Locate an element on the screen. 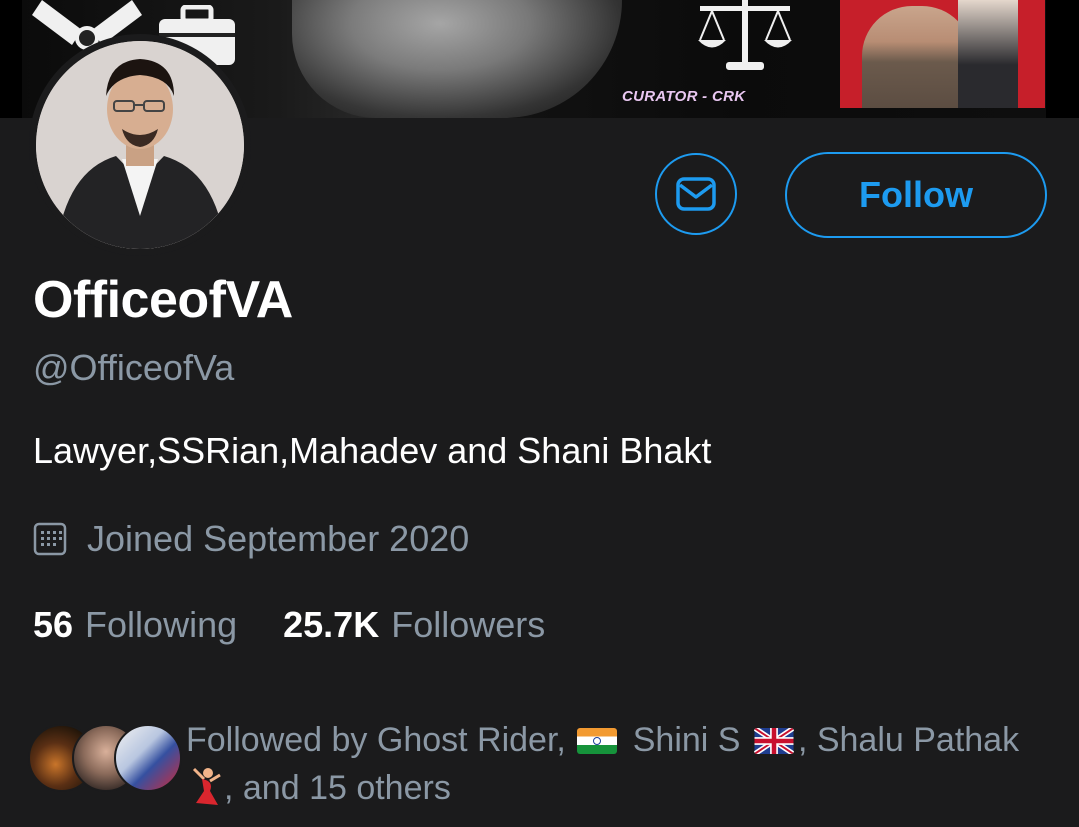 Image resolution: width=1079 pixels, height=827 pixels. statue-image is located at coordinates (457, 59).